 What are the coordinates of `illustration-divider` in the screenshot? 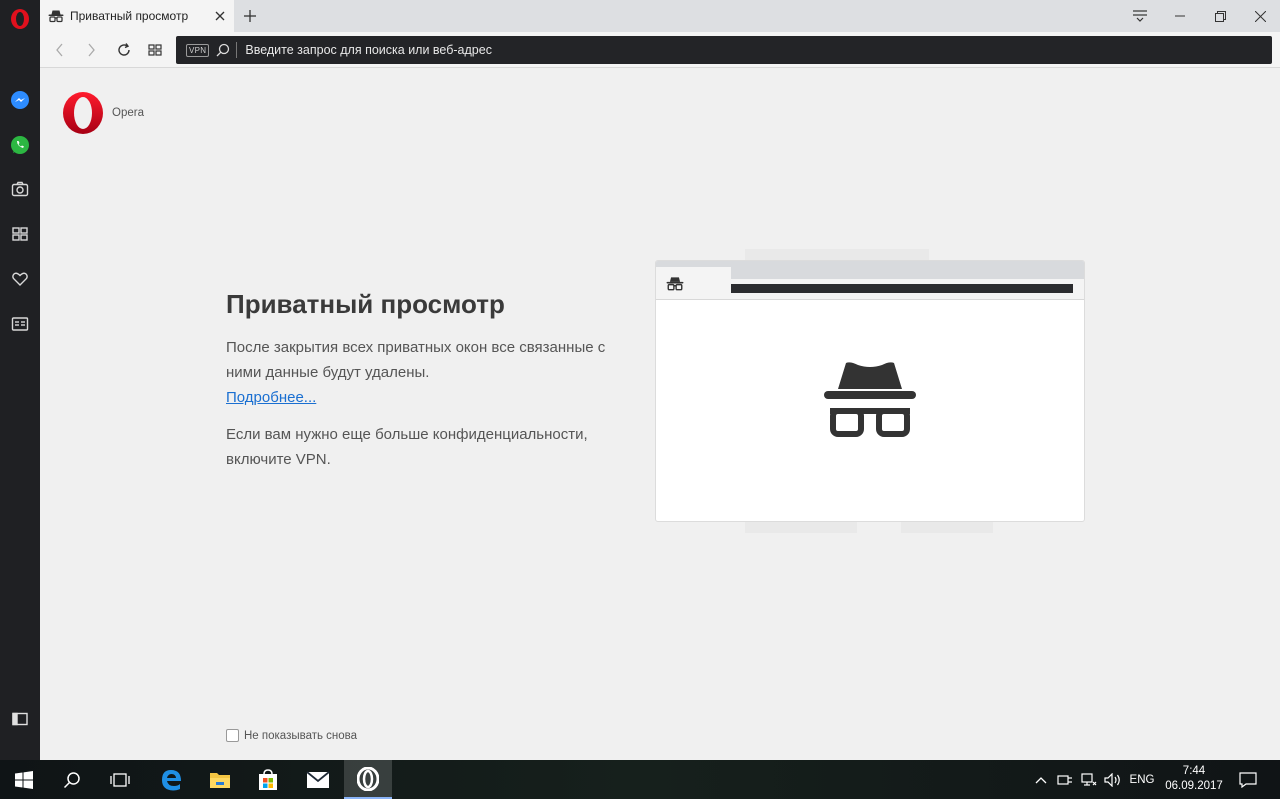 It's located at (870, 299).